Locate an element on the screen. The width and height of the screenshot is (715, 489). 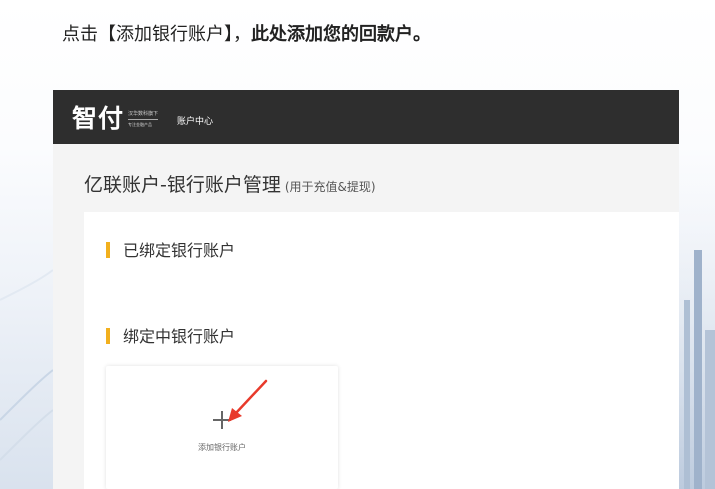
logo-tagline-line-2: 专注金融产品 is located at coordinates (143, 123).